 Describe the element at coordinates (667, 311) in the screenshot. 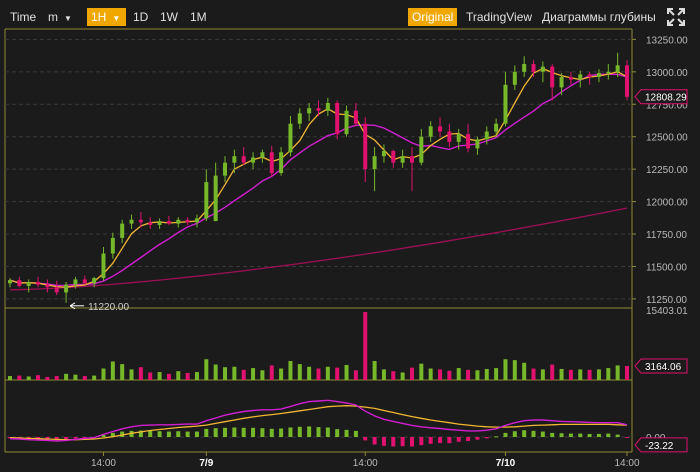

I see `volume-max-label: 15403.01` at that location.